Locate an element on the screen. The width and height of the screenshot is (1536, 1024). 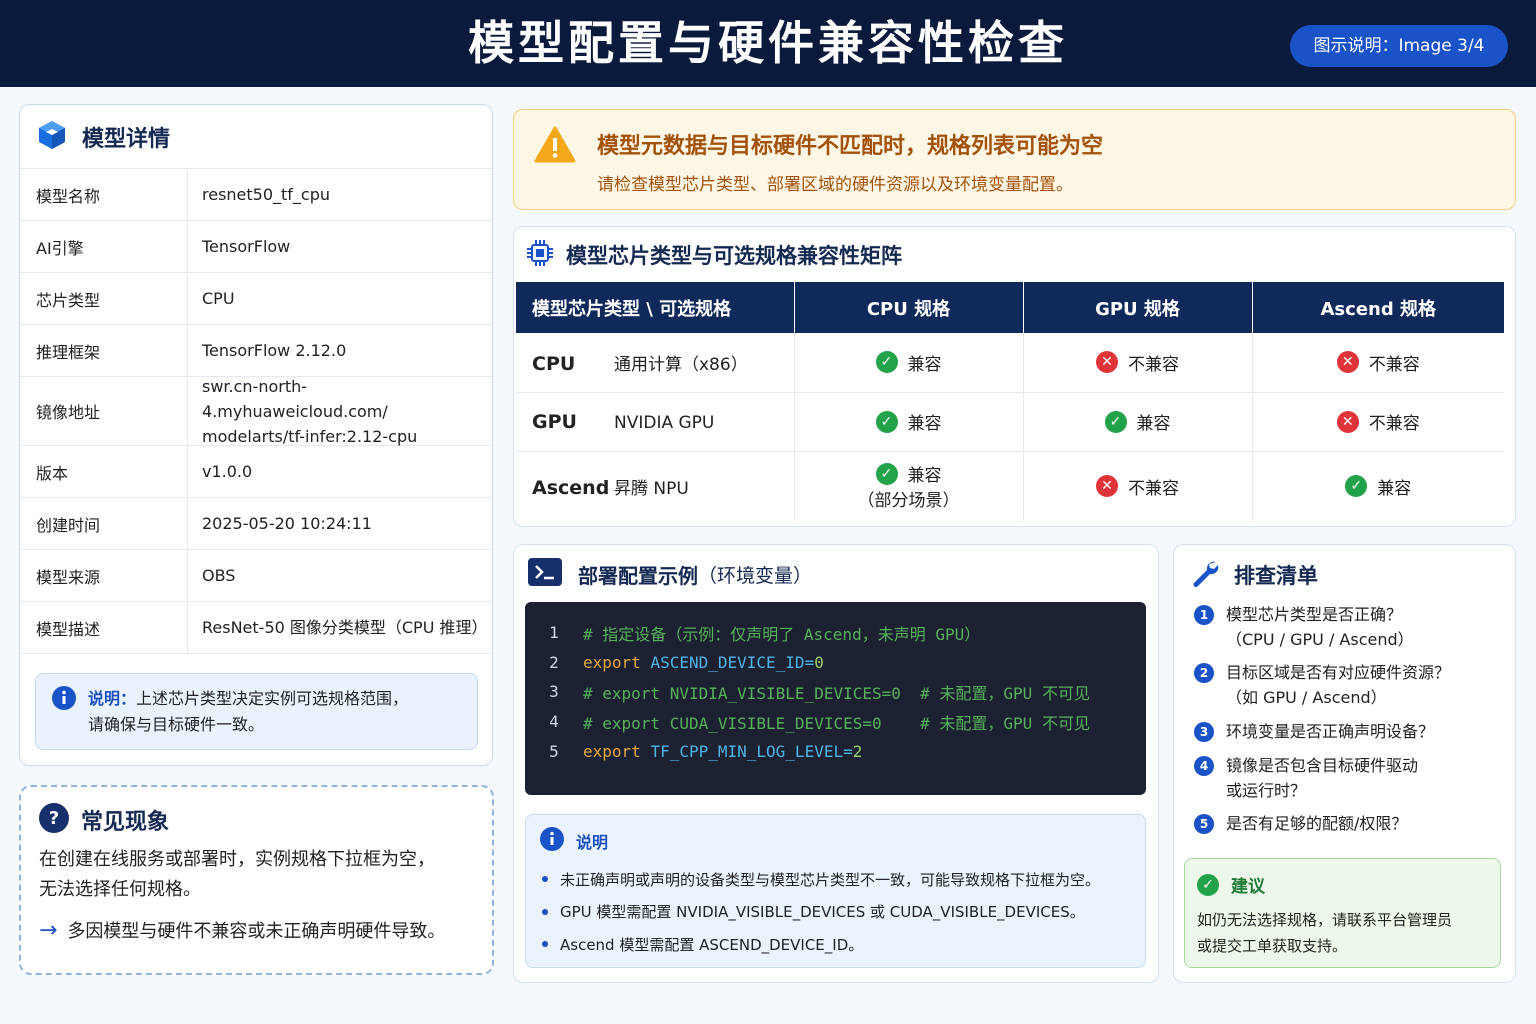
line-number: 3 is located at coordinates (554, 692).